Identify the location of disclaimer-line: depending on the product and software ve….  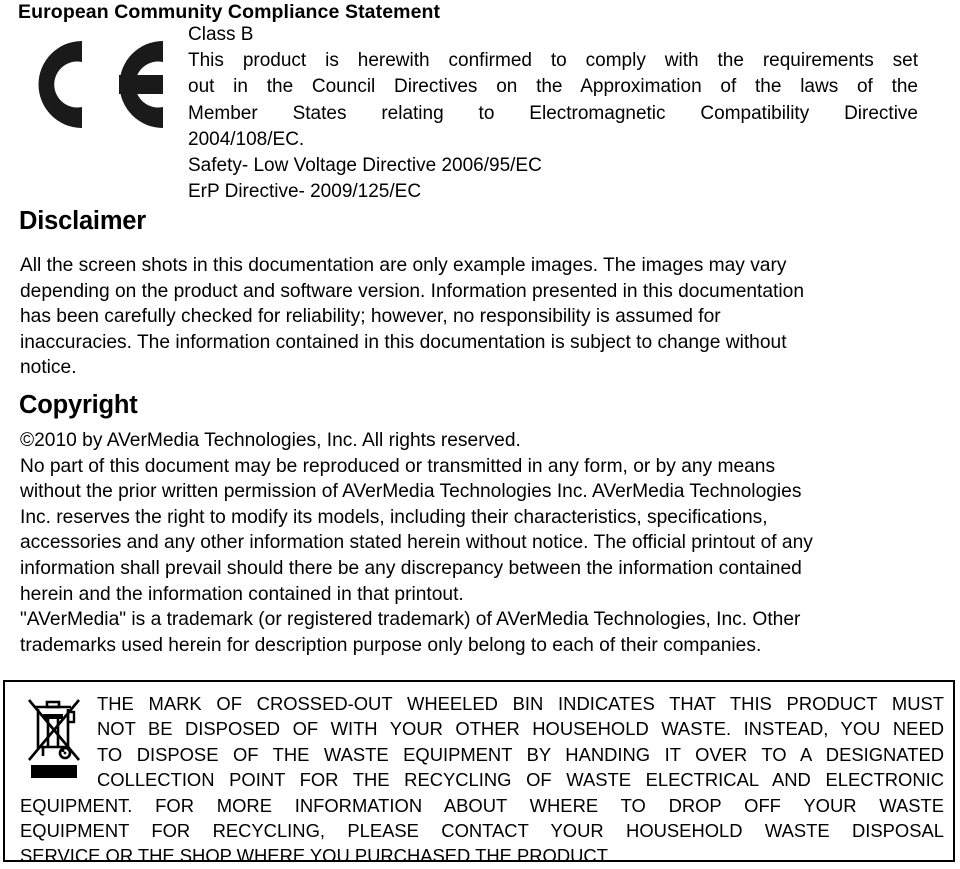
(412, 291).